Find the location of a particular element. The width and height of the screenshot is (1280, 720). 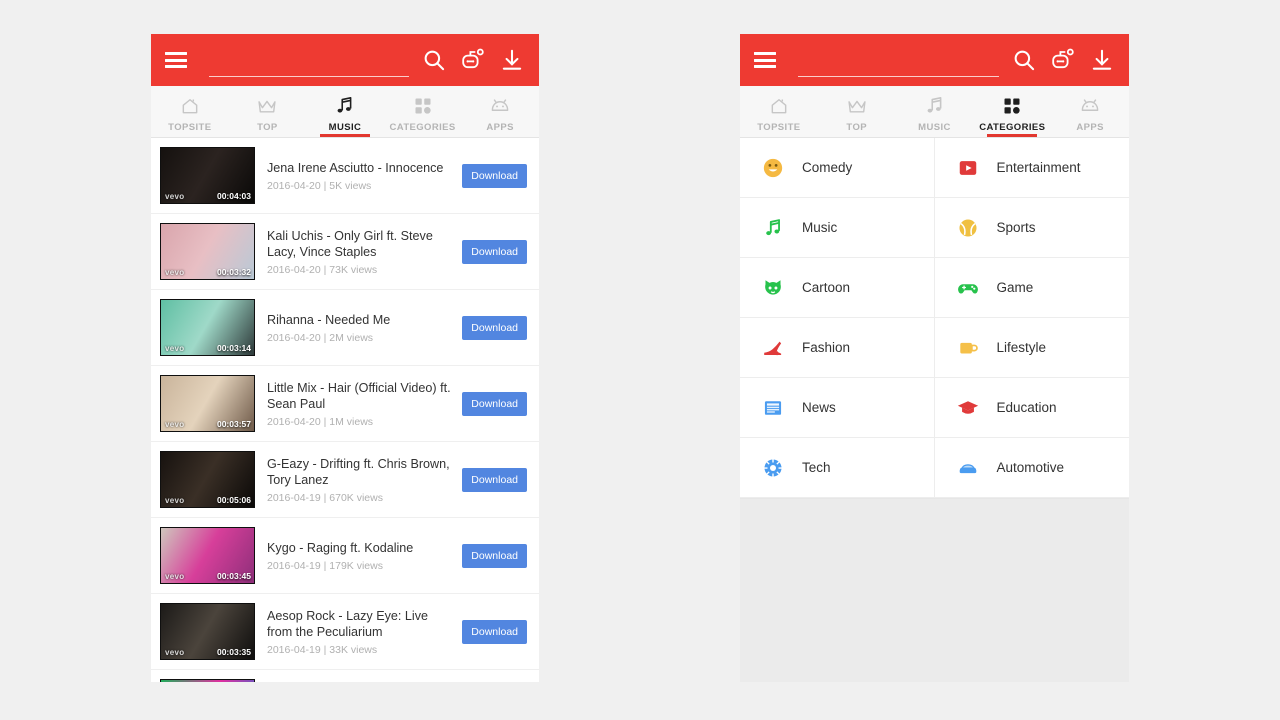

video-thumbnail: vevo is located at coordinates (207, 680).